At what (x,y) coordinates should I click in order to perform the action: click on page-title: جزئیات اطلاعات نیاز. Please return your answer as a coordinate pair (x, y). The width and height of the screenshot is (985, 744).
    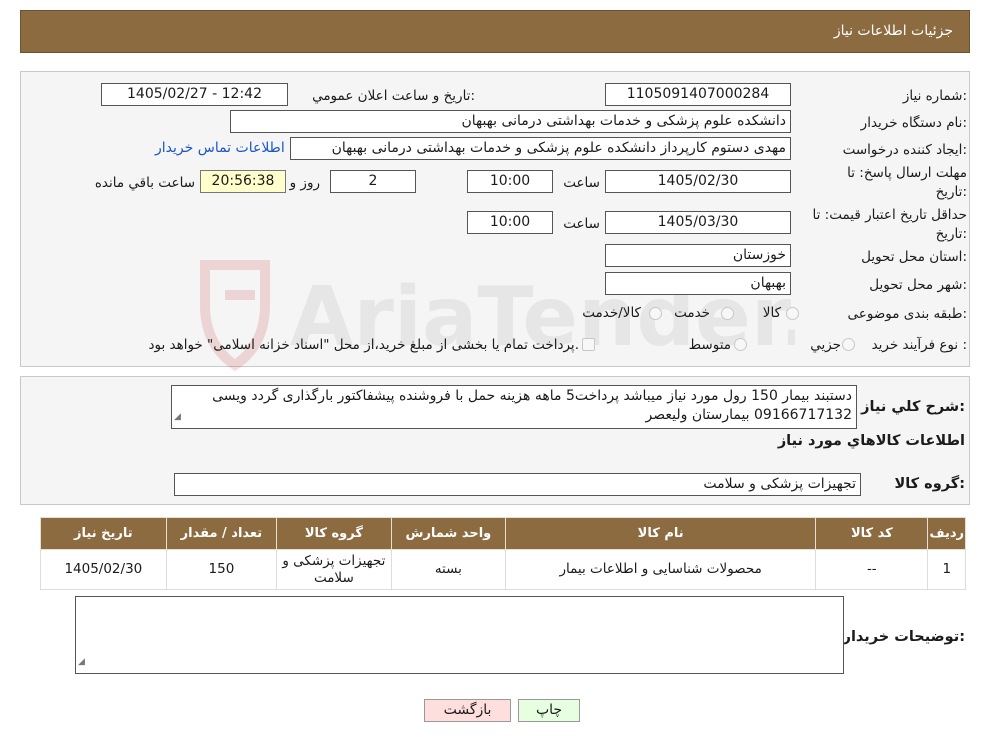
    Looking at the image, I should click on (893, 31).